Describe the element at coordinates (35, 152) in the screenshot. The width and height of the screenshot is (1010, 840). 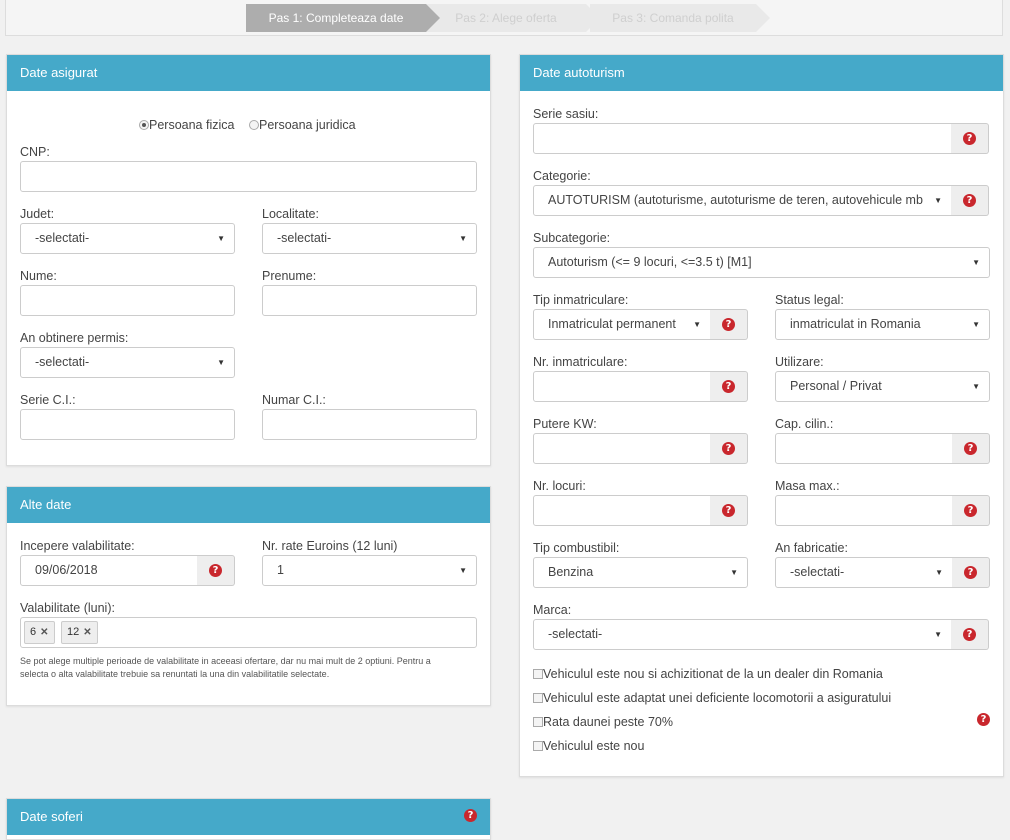
I see `cnp-label: CNP:` at that location.